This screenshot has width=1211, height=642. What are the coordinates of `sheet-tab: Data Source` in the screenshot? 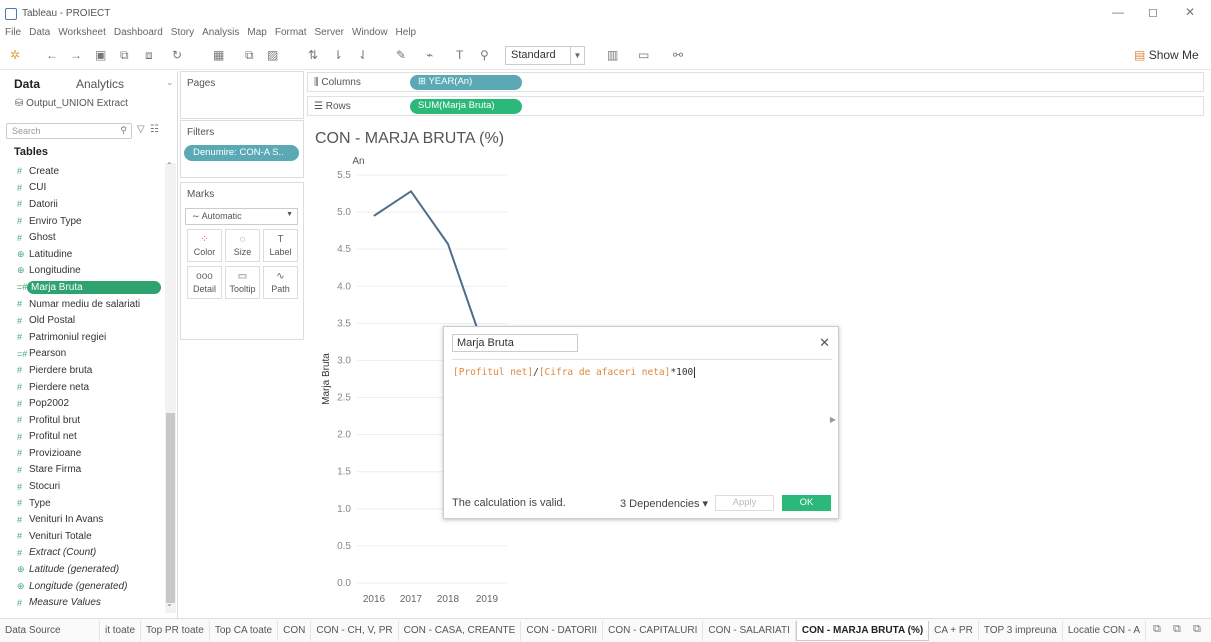 It's located at (50, 630).